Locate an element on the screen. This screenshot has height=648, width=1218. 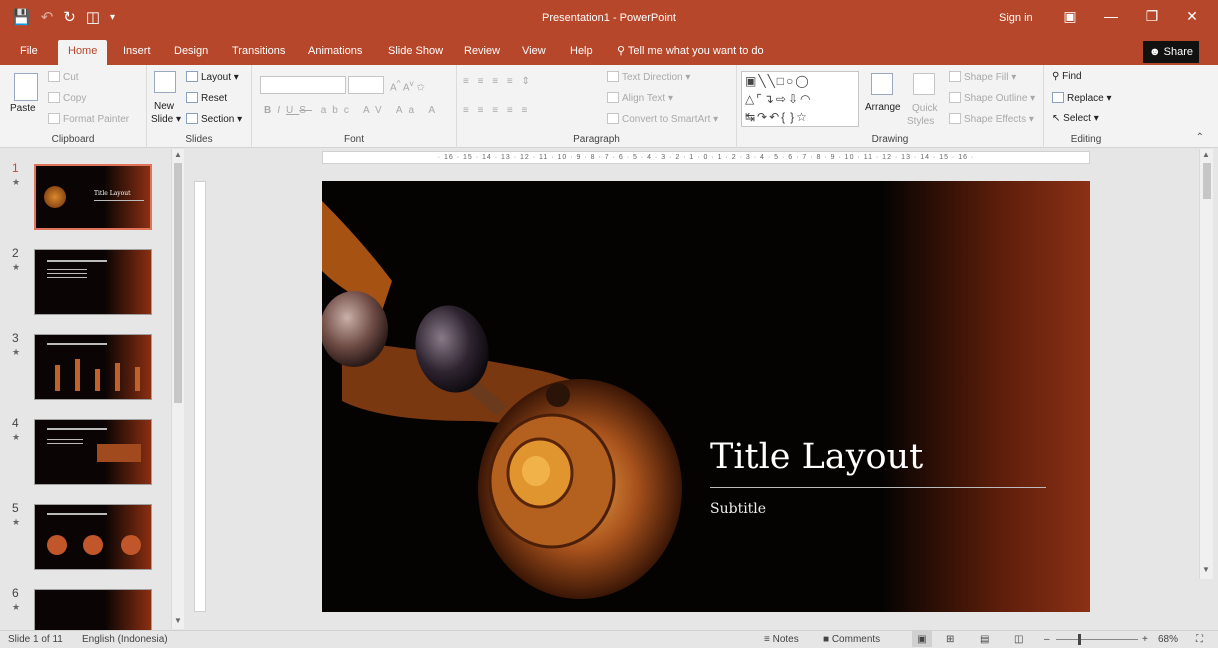
language-indicator: English (Indonesia) is located at coordinates (125, 639).